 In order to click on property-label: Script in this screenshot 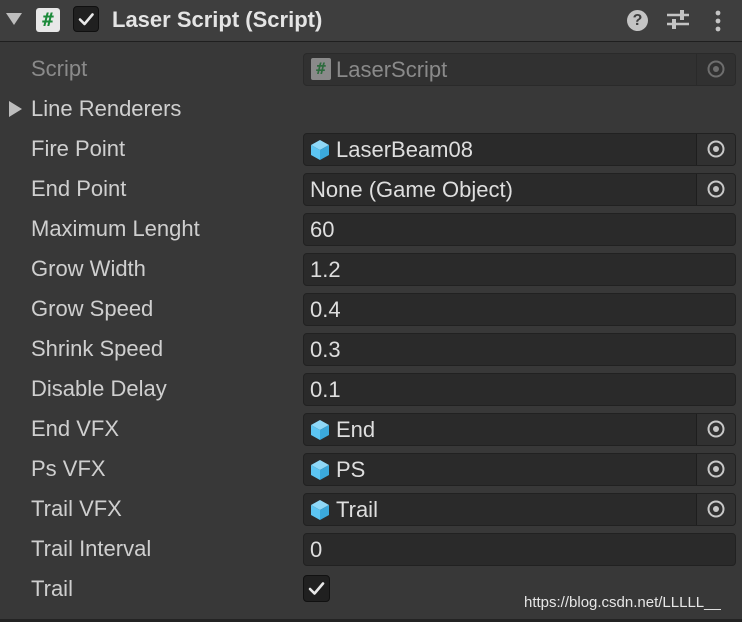, I will do `click(59, 68)`.